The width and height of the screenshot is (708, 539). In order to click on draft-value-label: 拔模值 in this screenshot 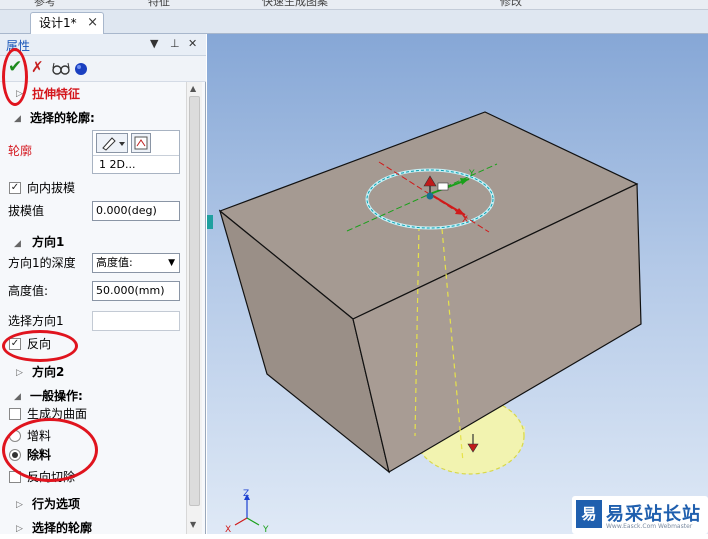, I will do `click(26, 211)`.